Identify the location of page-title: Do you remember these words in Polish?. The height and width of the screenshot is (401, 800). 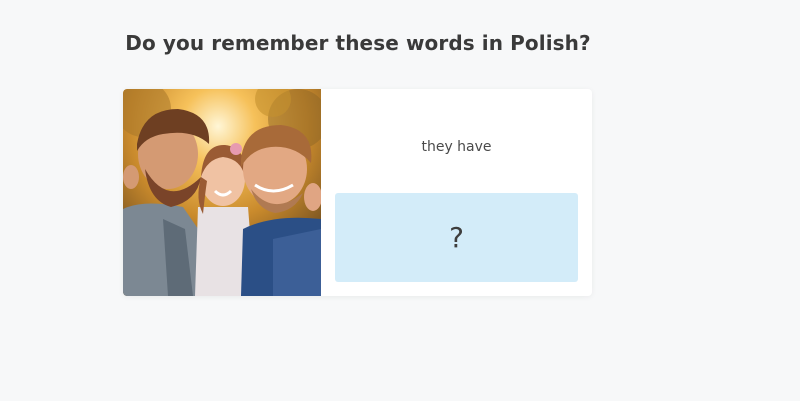
(358, 43).